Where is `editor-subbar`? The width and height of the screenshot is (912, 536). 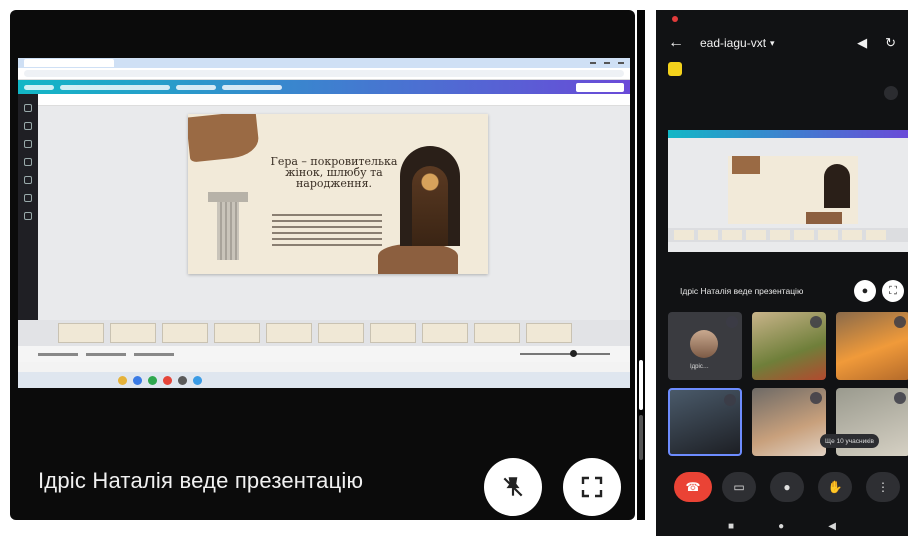
editor-subbar is located at coordinates (334, 100).